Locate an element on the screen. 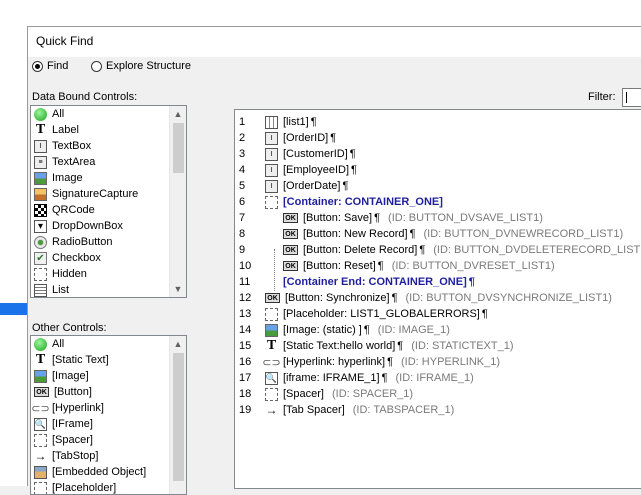 Image resolution: width=641 pixels, height=495 pixels. line-number: 14 is located at coordinates (245, 330).